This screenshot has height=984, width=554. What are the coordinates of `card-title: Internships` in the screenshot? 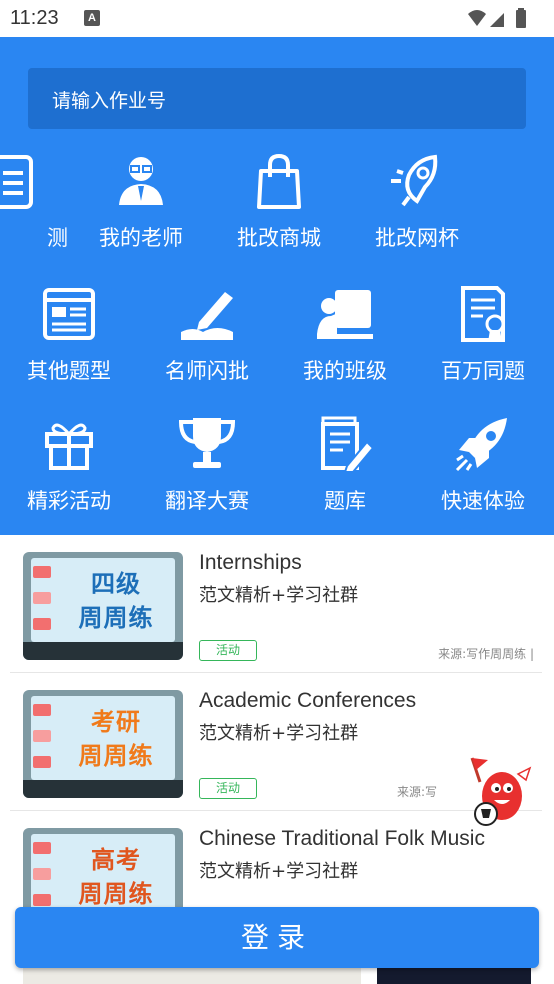 It's located at (250, 562).